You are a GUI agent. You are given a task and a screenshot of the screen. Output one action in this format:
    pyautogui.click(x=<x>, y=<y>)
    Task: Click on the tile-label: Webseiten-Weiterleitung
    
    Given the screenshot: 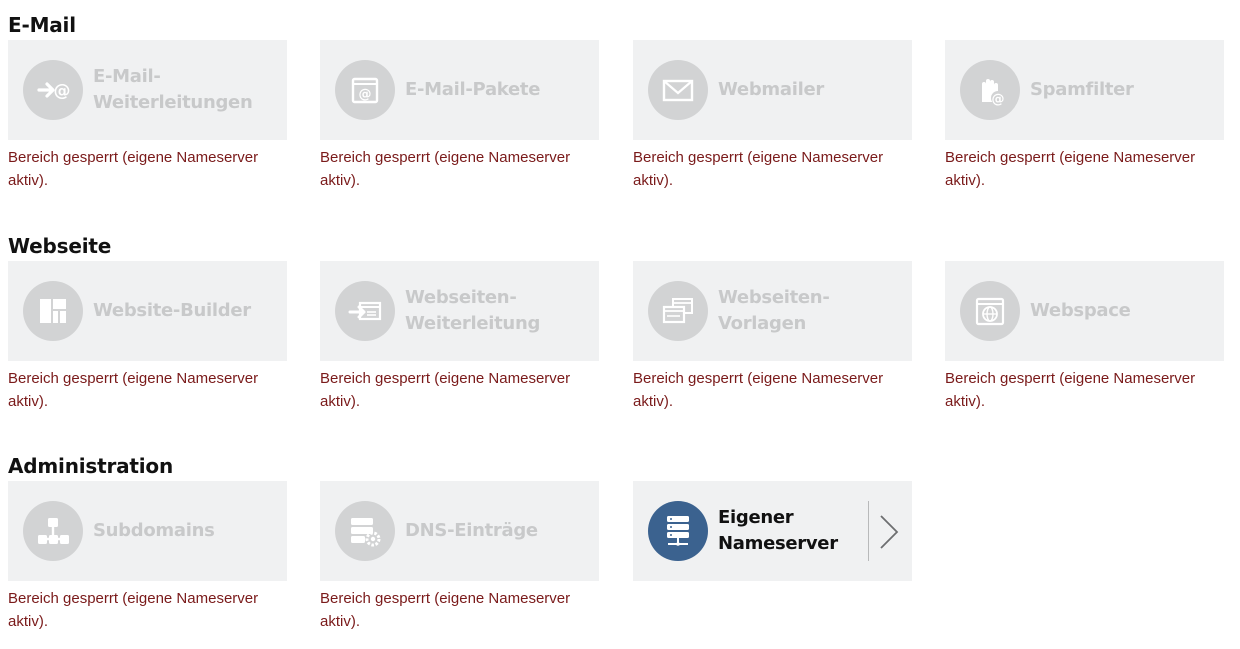 What is the action you would take?
    pyautogui.click(x=473, y=310)
    